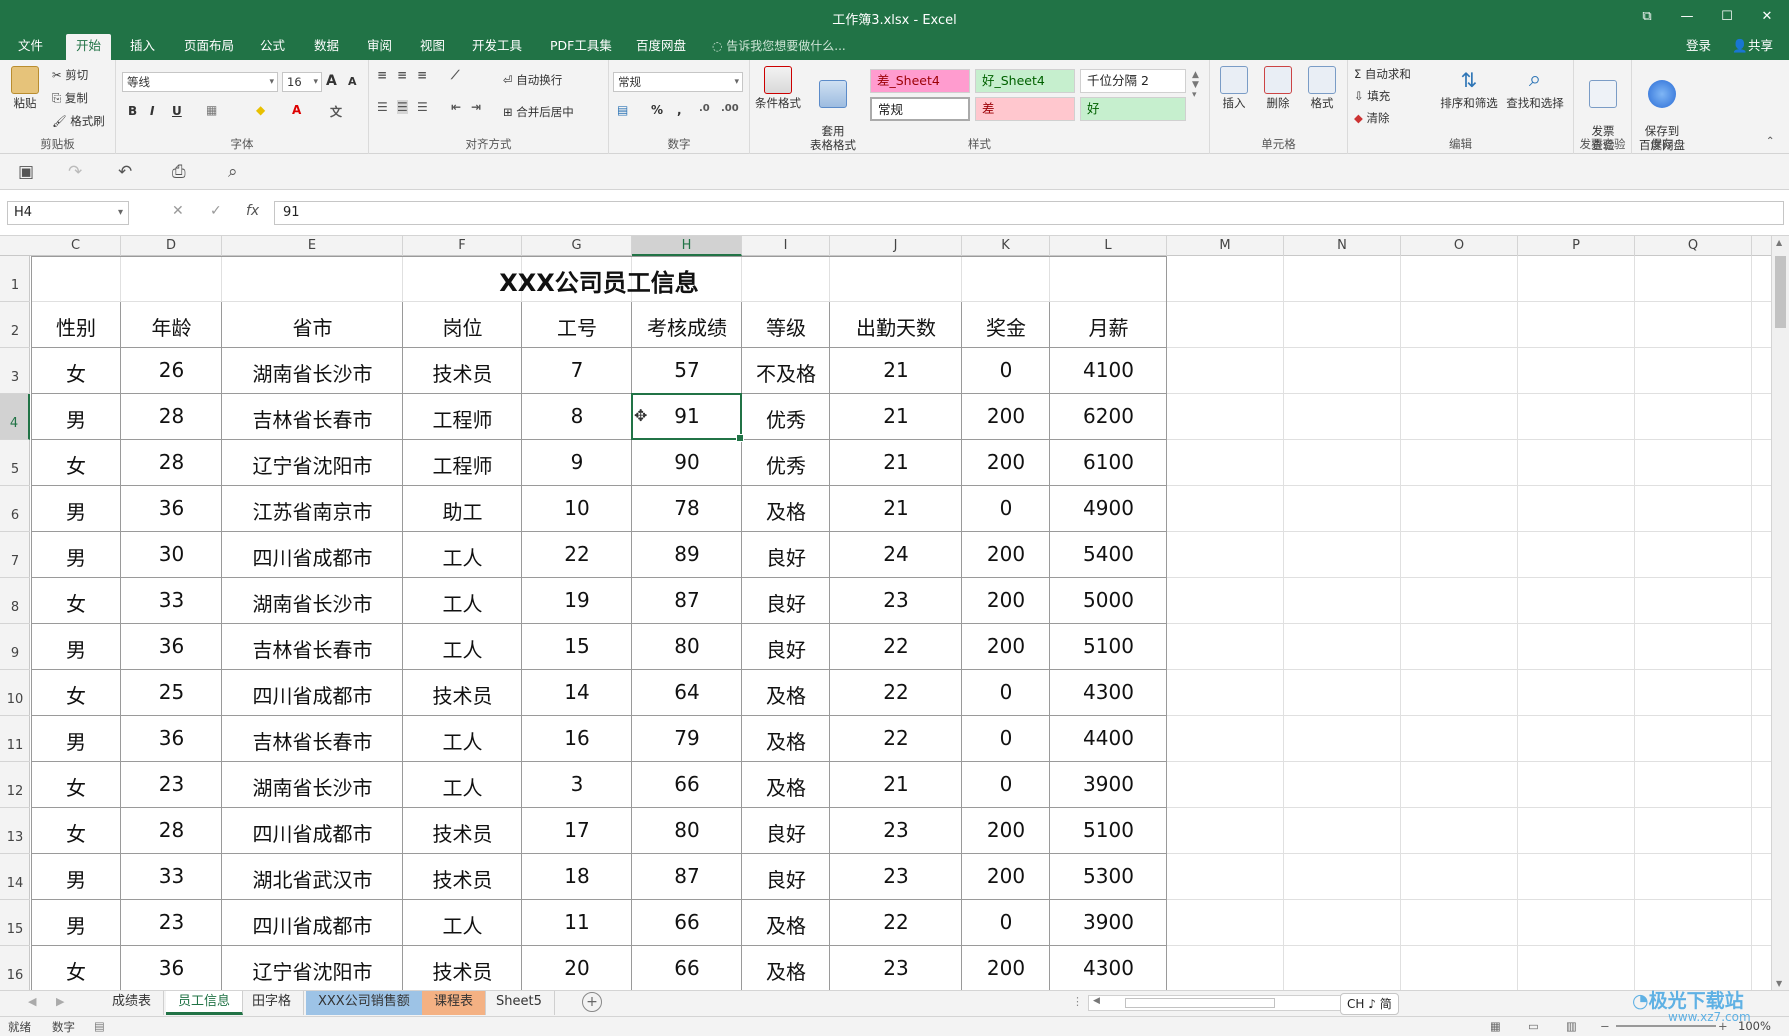  I want to click on table-cell: 57, so click(687, 370).